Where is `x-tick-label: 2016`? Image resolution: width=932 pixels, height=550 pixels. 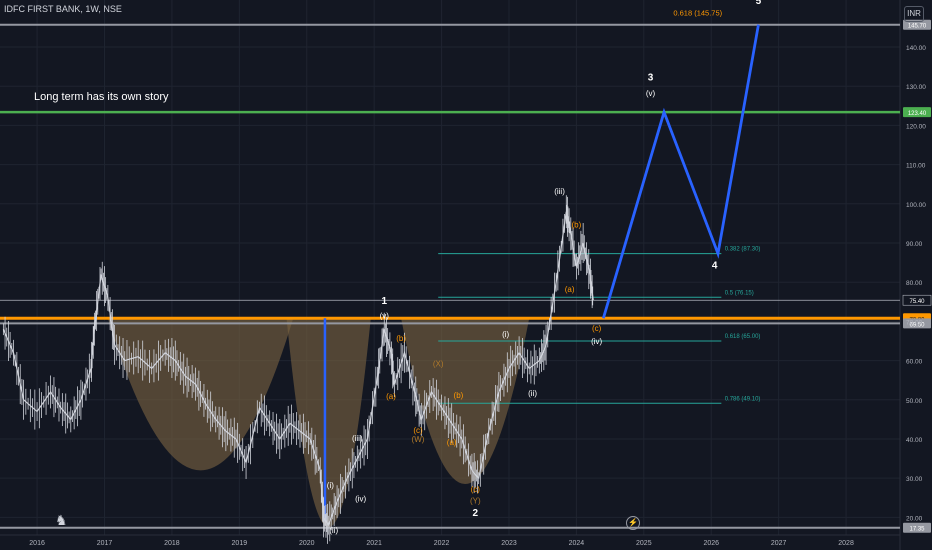
x-tick-label: 2016 is located at coordinates (37, 543).